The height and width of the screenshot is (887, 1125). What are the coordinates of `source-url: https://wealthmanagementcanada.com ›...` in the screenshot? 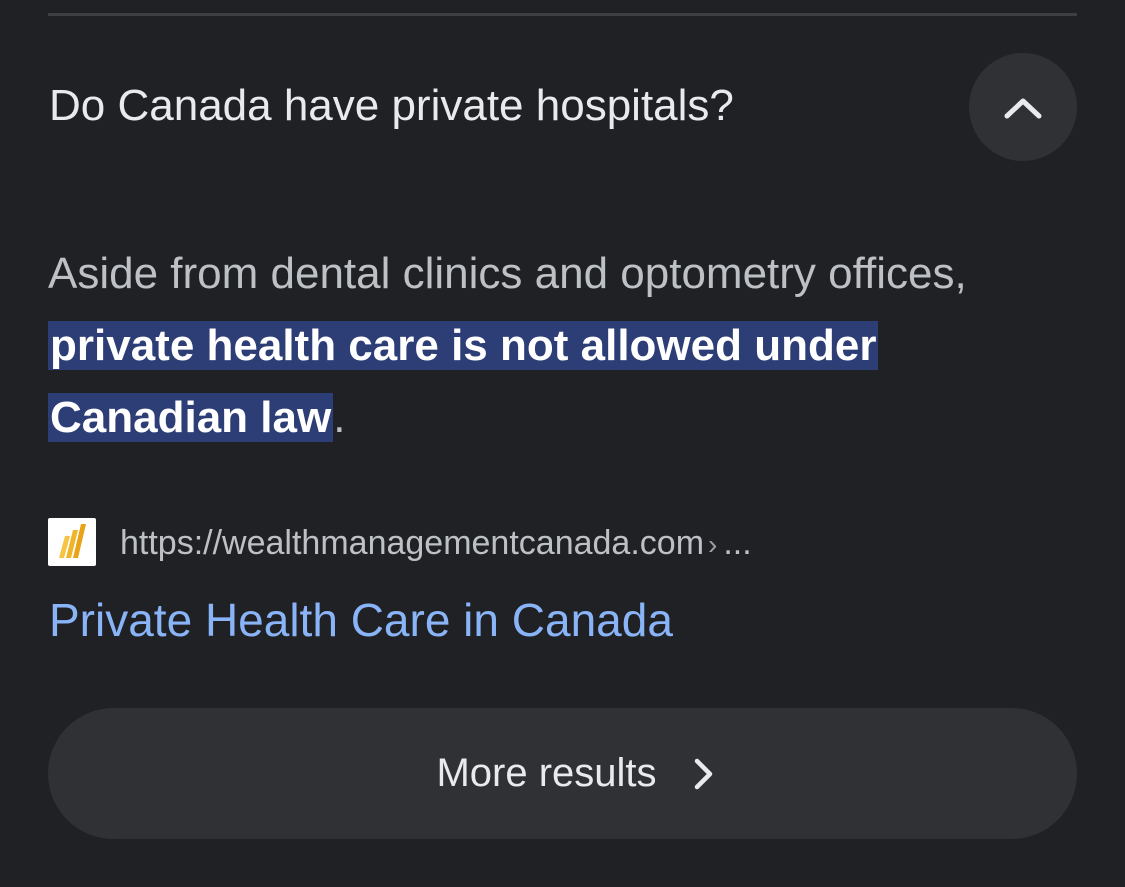 It's located at (436, 544).